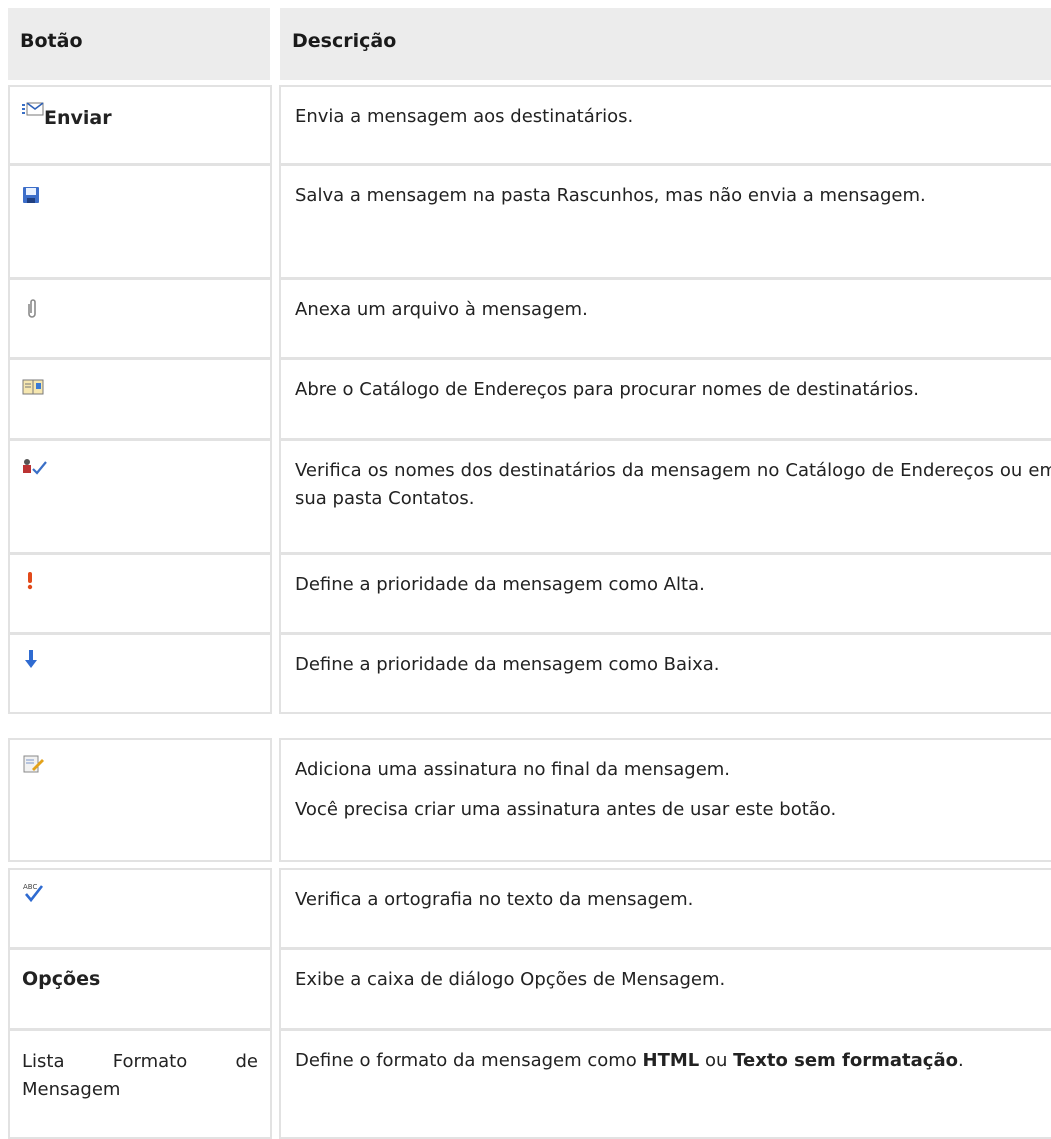 Image resolution: width=1051 pixels, height=1139 pixels. Describe the element at coordinates (469, 1060) in the screenshot. I see `desc-prefix: Define o formato da mensagem como` at that location.